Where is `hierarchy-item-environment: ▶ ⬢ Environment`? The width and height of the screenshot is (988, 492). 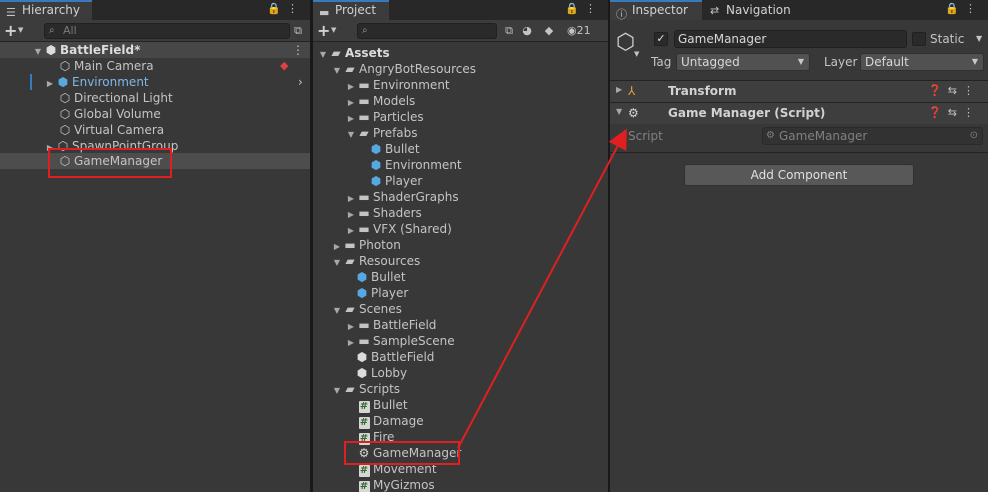
hierarchy-item-environment: ▶ ⬢ Environment is located at coordinates (96, 82).